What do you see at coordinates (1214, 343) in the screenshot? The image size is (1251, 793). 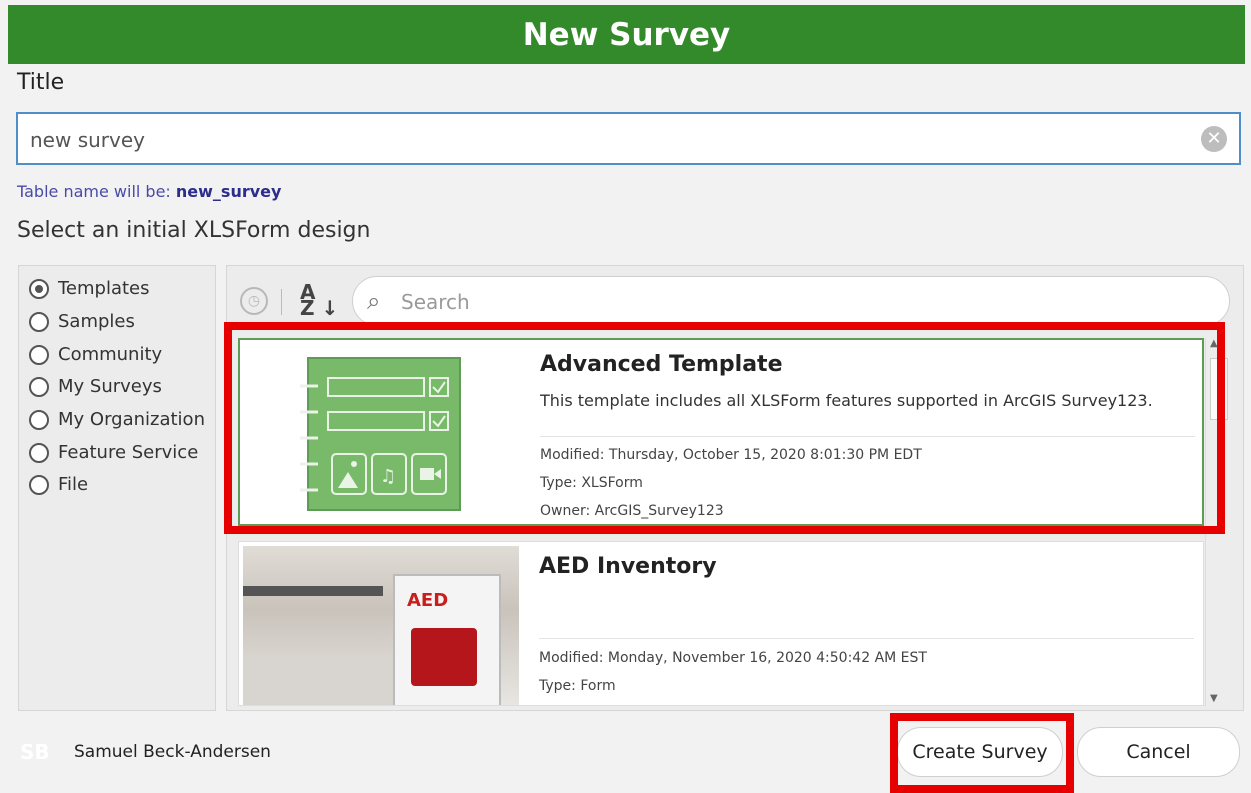 I see `scroll-up-icon: ▲` at bounding box center [1214, 343].